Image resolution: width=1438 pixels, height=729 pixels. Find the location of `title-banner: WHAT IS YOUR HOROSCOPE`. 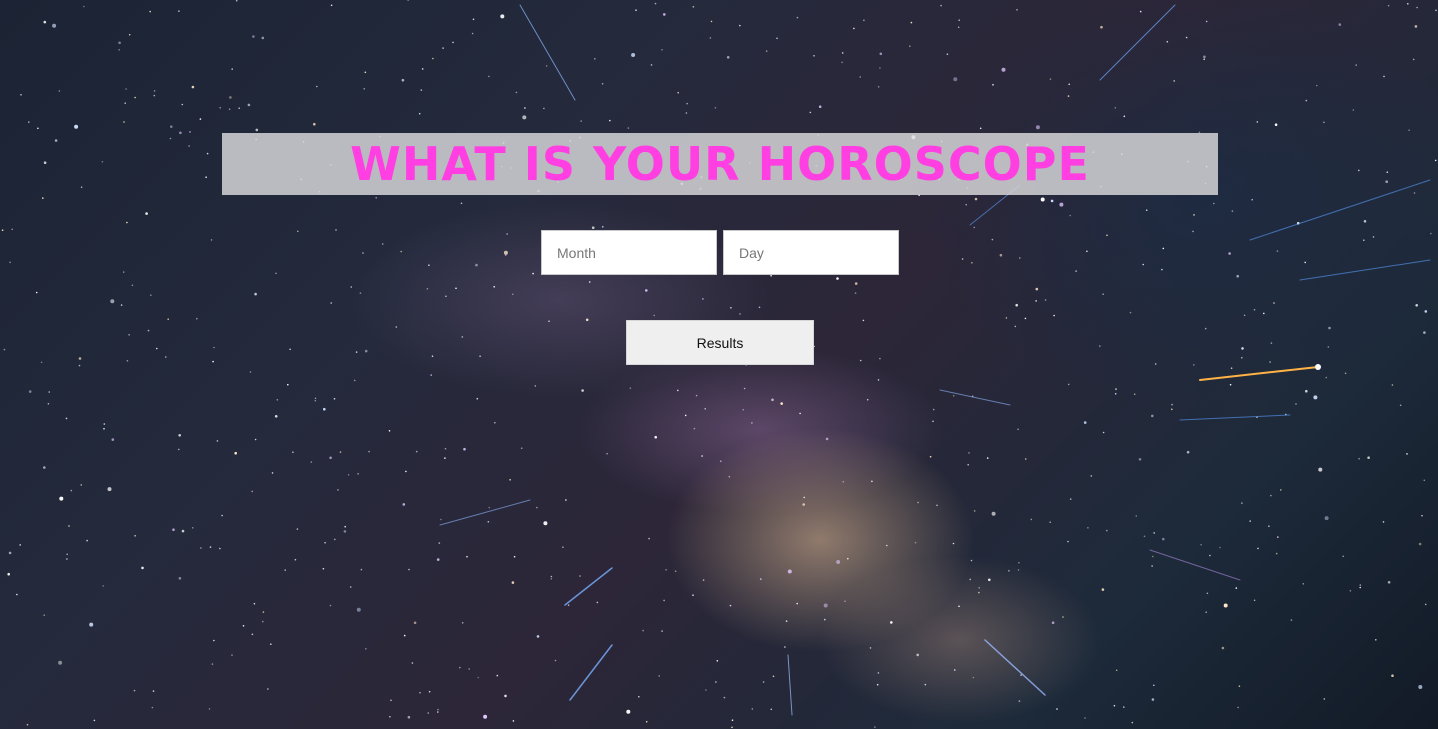

title-banner: WHAT IS YOUR HOROSCOPE is located at coordinates (720, 164).